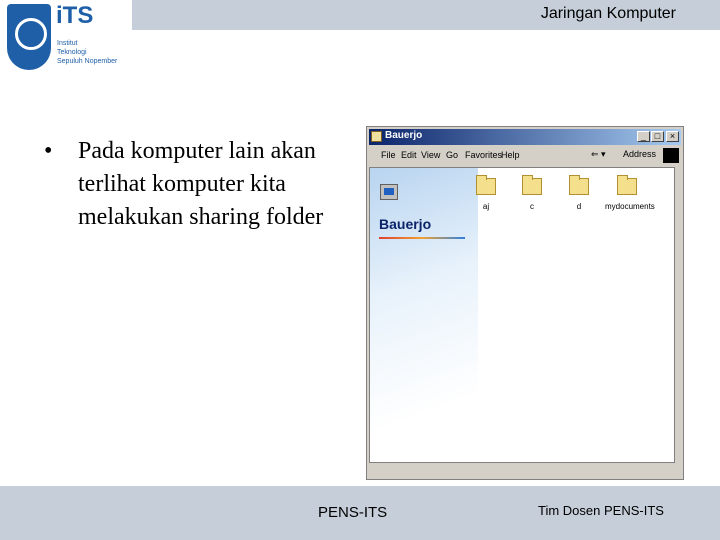  What do you see at coordinates (630, 198) in the screenshot?
I see `folder-item-mydocuments: mydocuments` at bounding box center [630, 198].